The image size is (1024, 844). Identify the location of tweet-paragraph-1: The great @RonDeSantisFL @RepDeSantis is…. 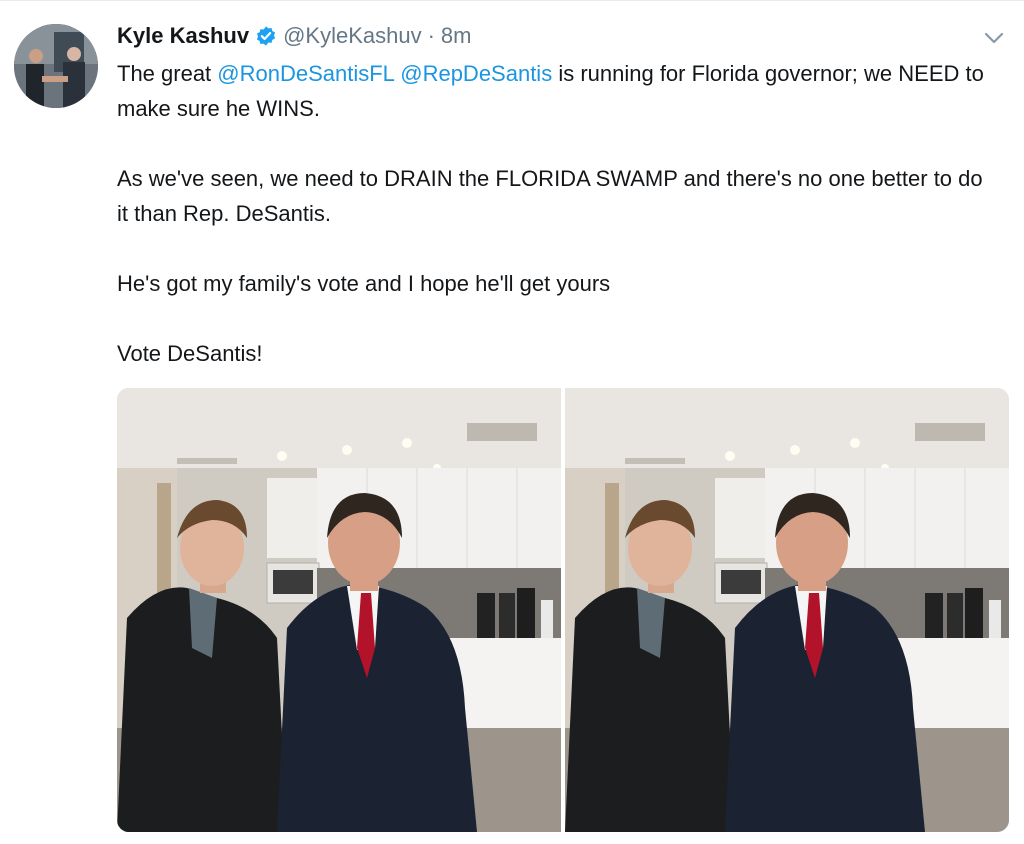
(550, 91).